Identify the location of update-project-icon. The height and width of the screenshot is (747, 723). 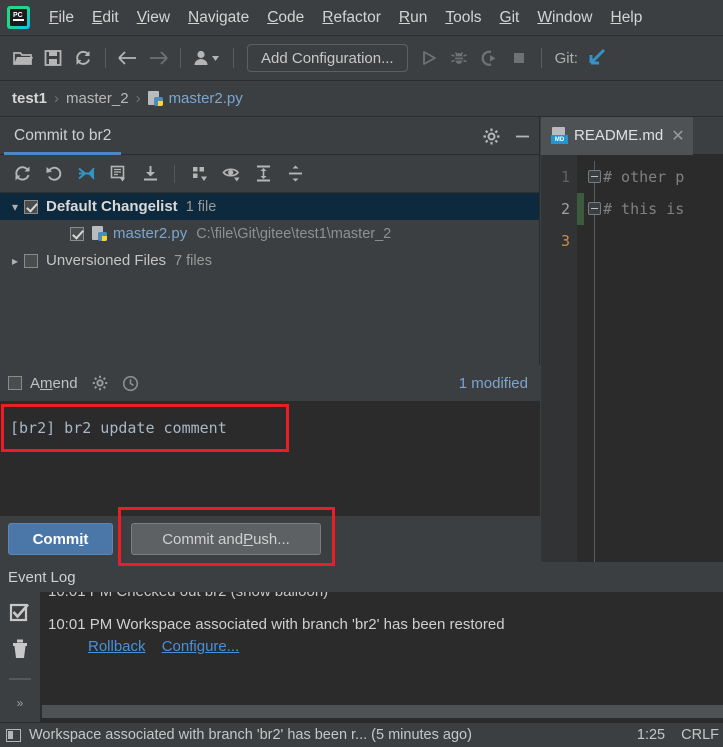
(150, 174).